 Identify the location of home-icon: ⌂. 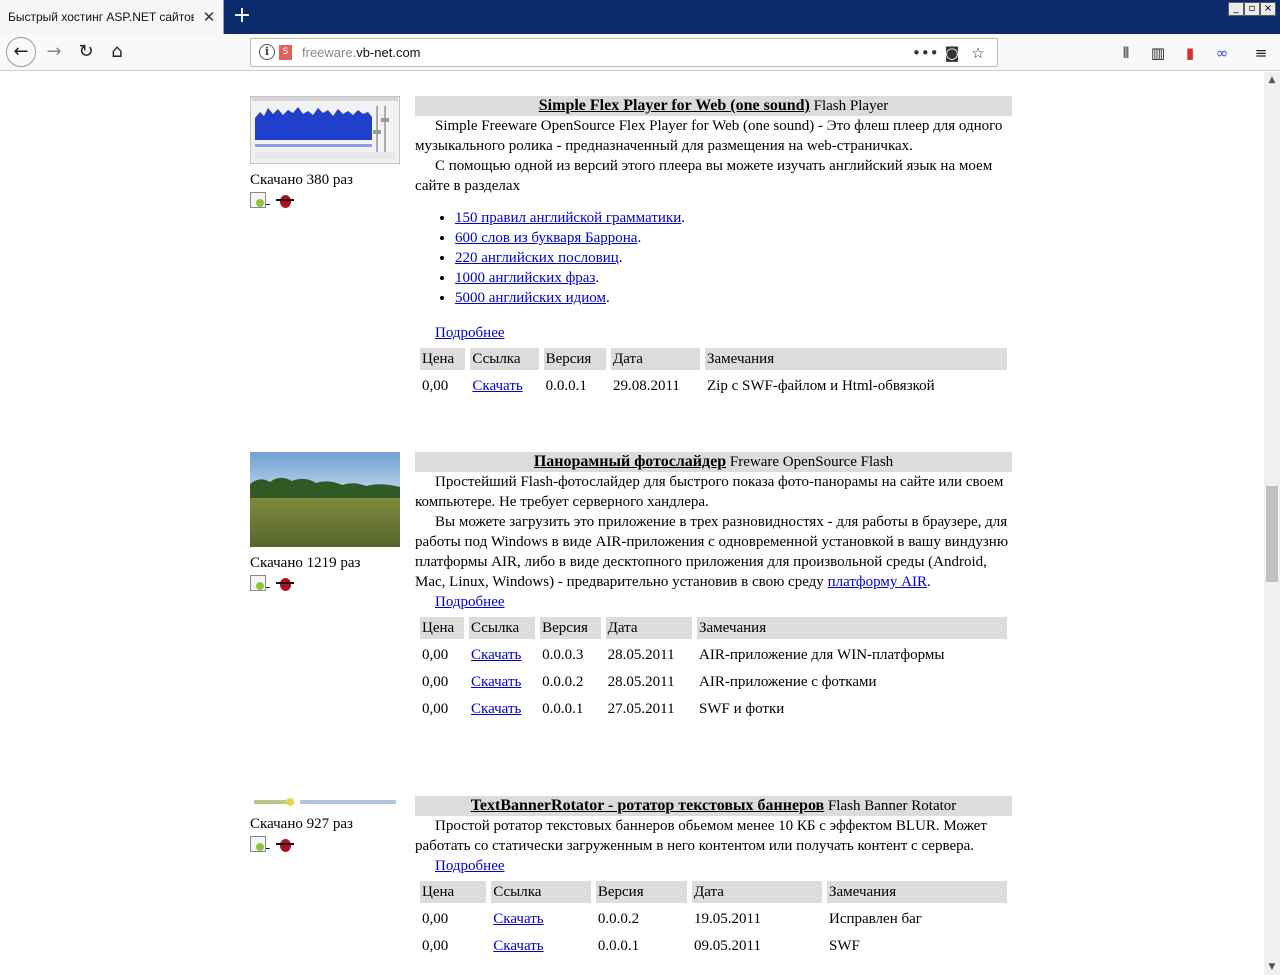
(117, 52).